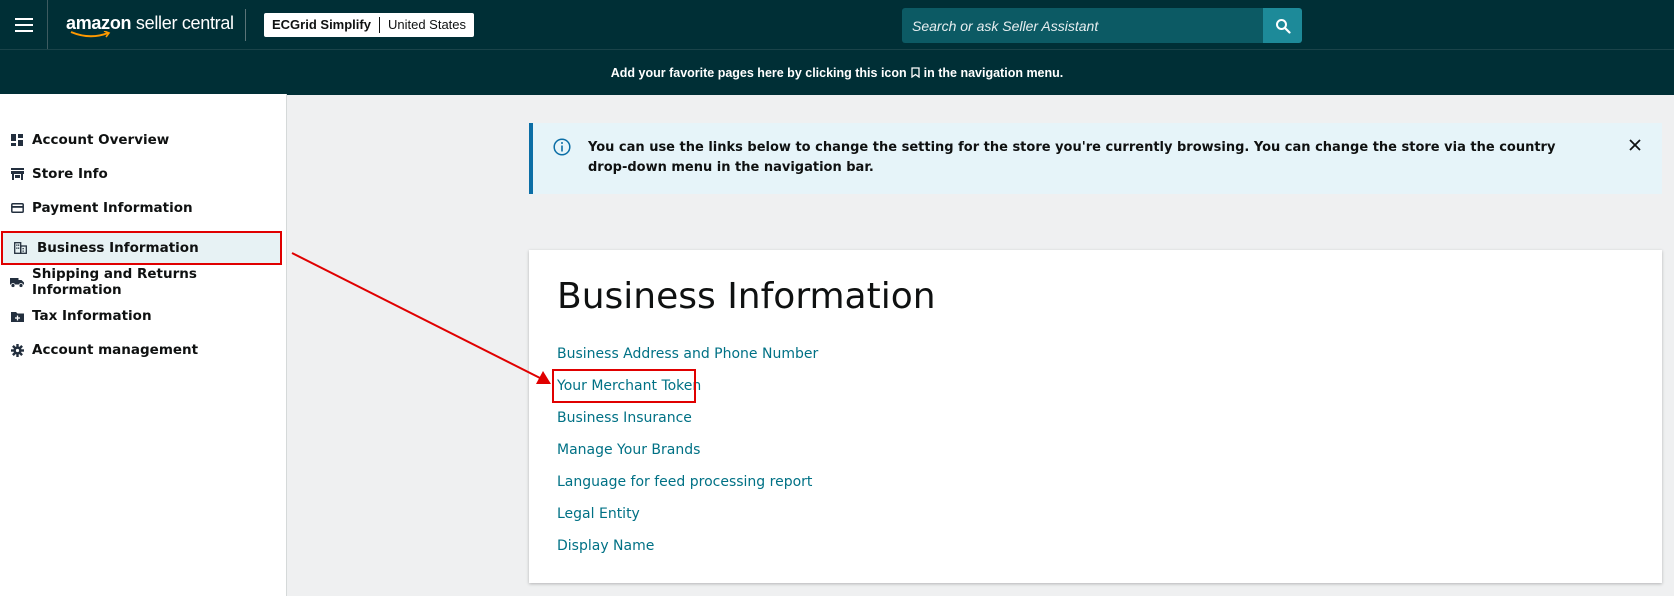 Image resolution: width=1674 pixels, height=596 pixels. What do you see at coordinates (1635, 145) in the screenshot?
I see `close-icon` at bounding box center [1635, 145].